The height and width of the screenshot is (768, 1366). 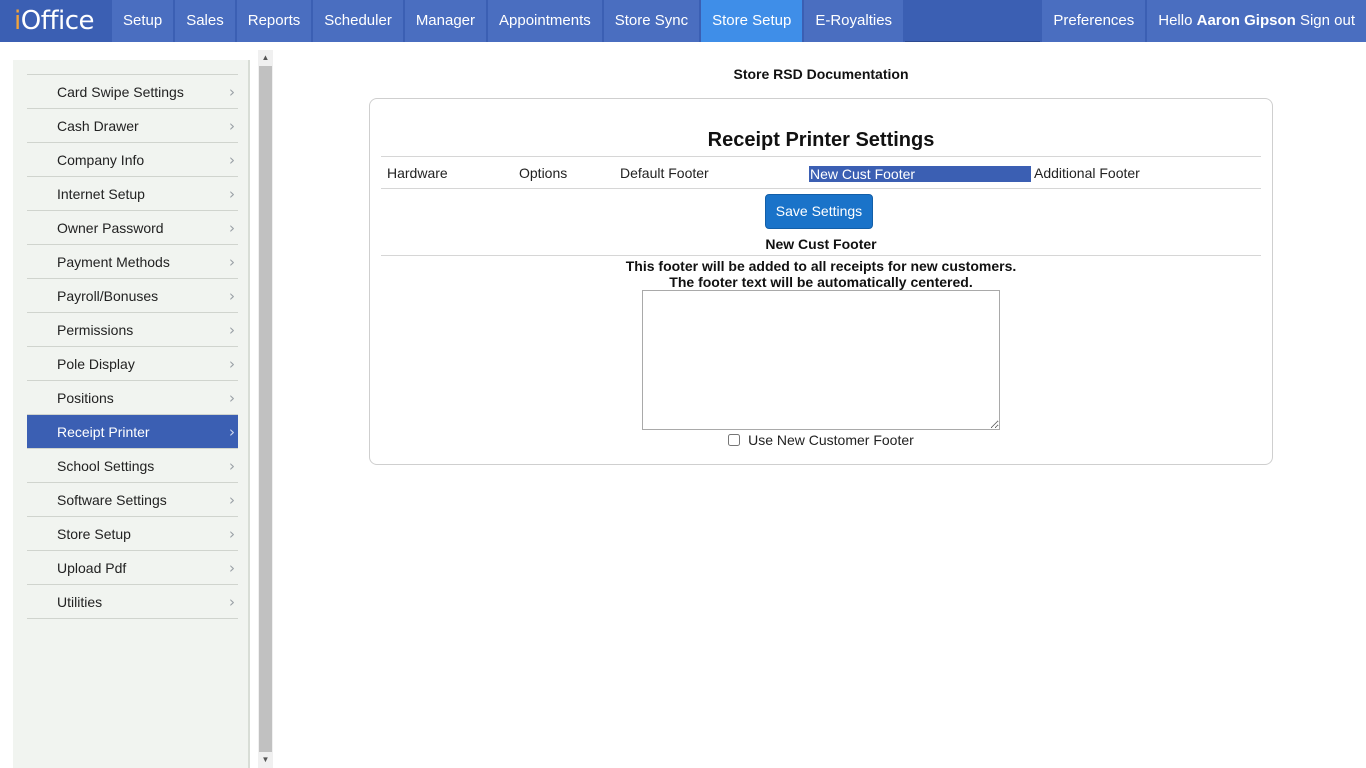 What do you see at coordinates (206, 21) in the screenshot?
I see `nav-tab-sales: Sales` at bounding box center [206, 21].